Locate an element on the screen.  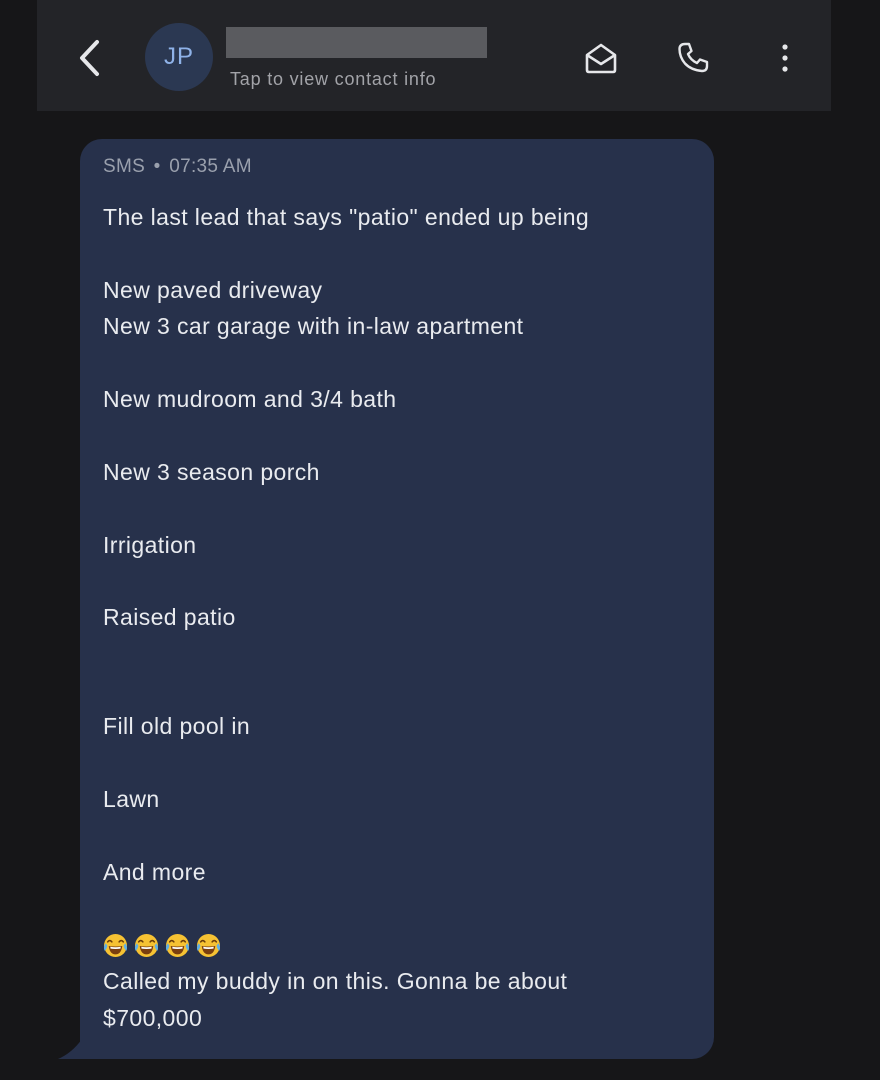
message-line: Raised patio is located at coordinates (169, 617).